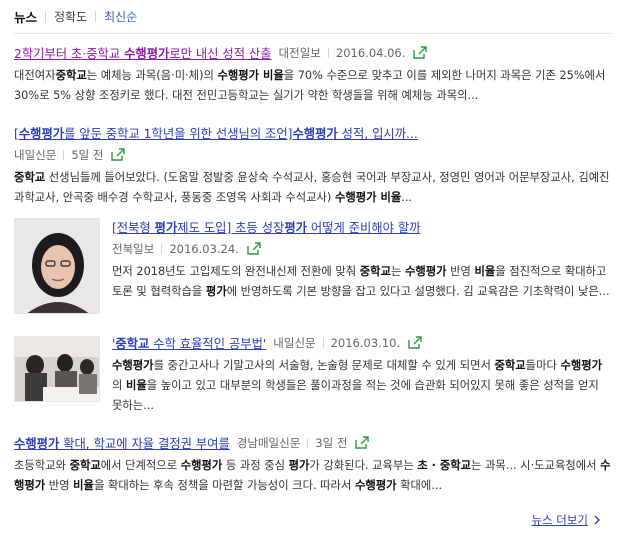 The image size is (625, 546). What do you see at coordinates (35, 75) in the screenshot?
I see `summary-text: 대전여자` at bounding box center [35, 75].